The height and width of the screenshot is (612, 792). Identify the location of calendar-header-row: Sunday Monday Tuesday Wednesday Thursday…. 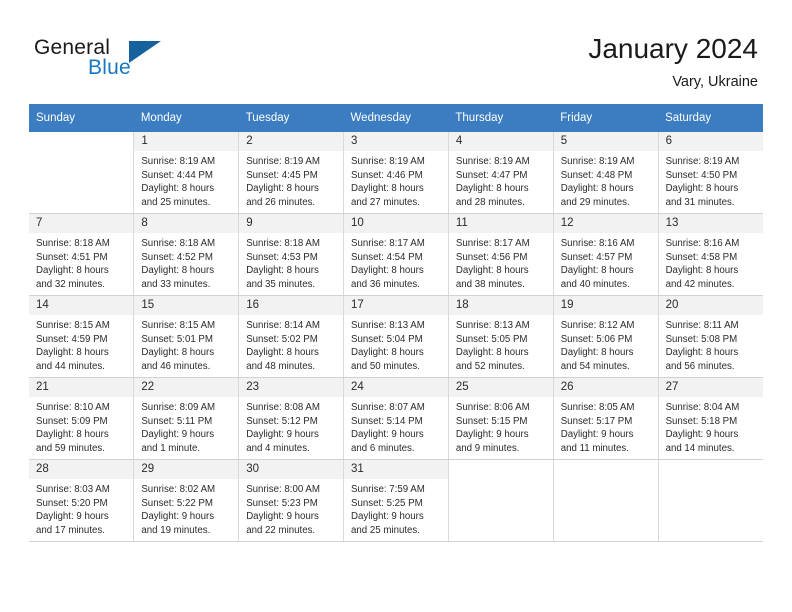
(396, 118).